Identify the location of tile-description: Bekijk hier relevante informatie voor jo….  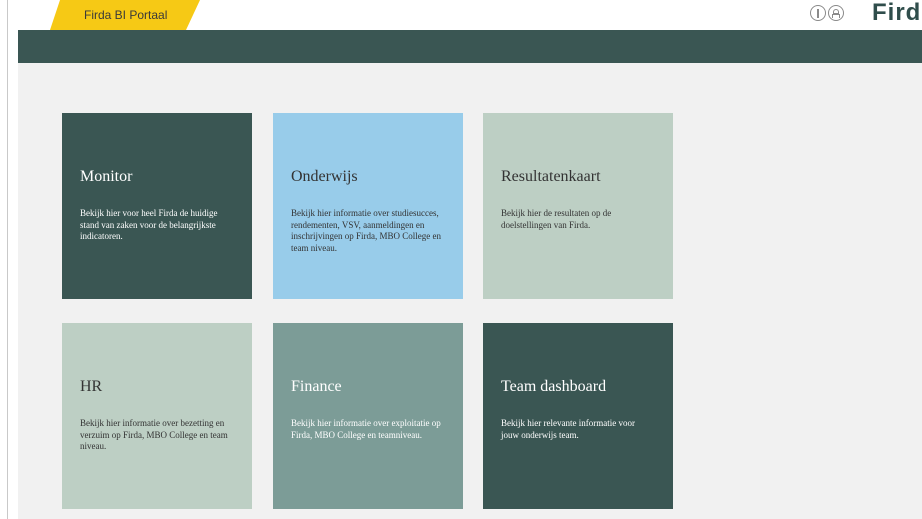
(568, 429).